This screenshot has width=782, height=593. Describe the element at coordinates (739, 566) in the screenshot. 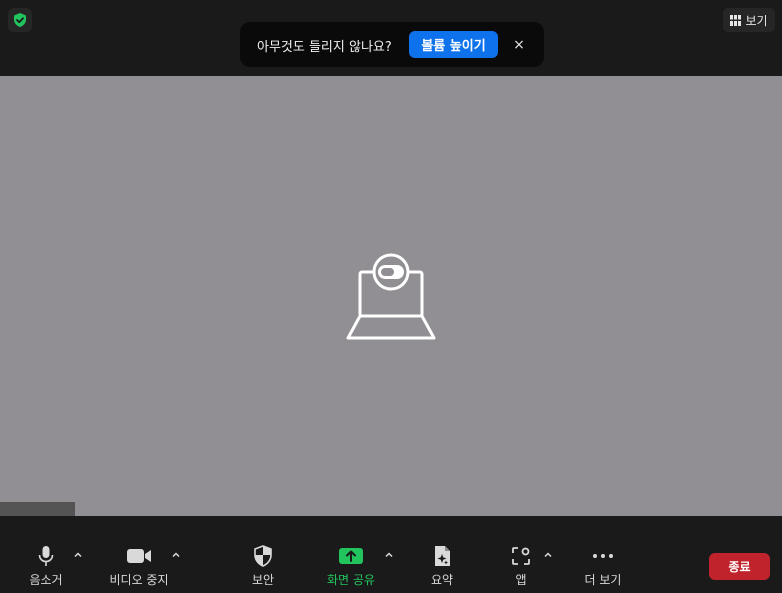

I see `end-meeting-button: 종료` at that location.